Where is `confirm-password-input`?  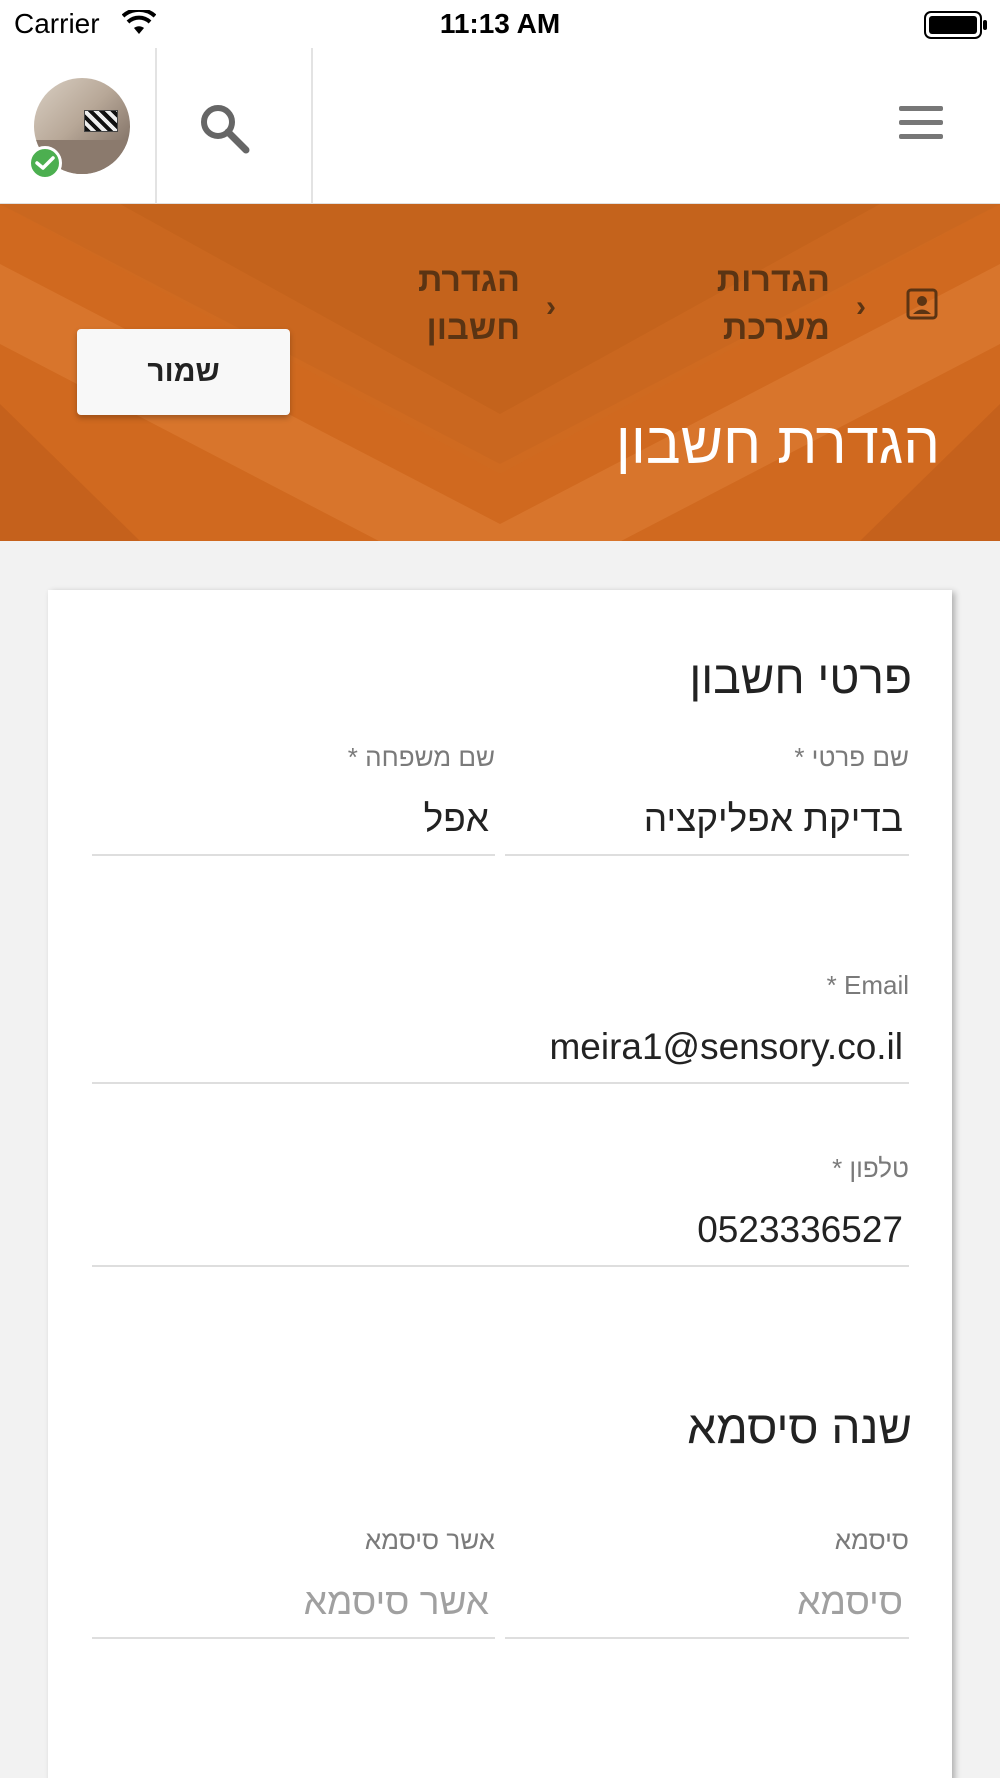
confirm-password-input is located at coordinates (293, 1599).